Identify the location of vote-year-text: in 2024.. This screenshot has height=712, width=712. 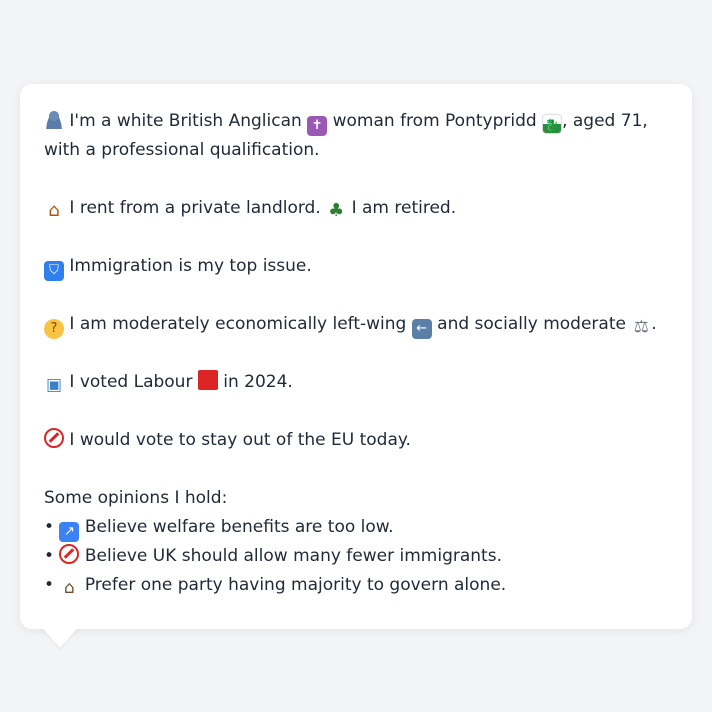
(258, 382).